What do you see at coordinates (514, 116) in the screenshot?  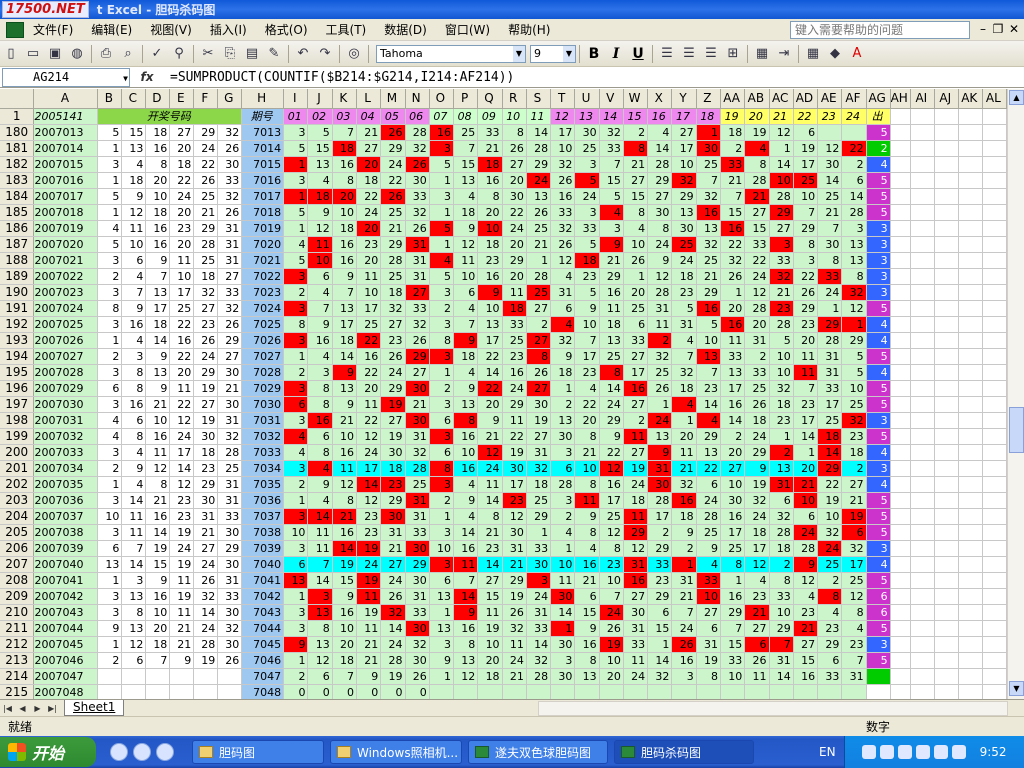 I see `cell-number-header: 10` at bounding box center [514, 116].